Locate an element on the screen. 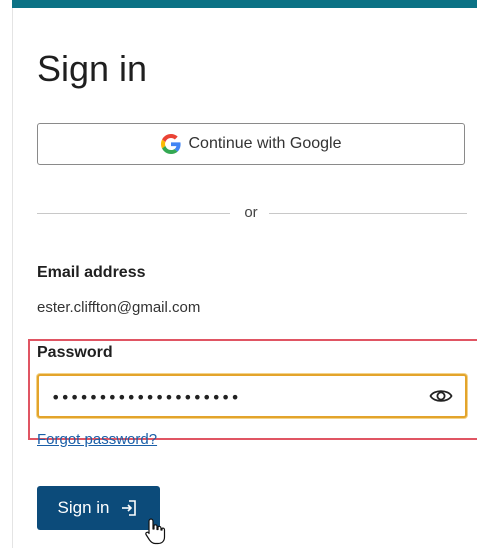  sign-in-button-label: Sign in is located at coordinates (83, 507).